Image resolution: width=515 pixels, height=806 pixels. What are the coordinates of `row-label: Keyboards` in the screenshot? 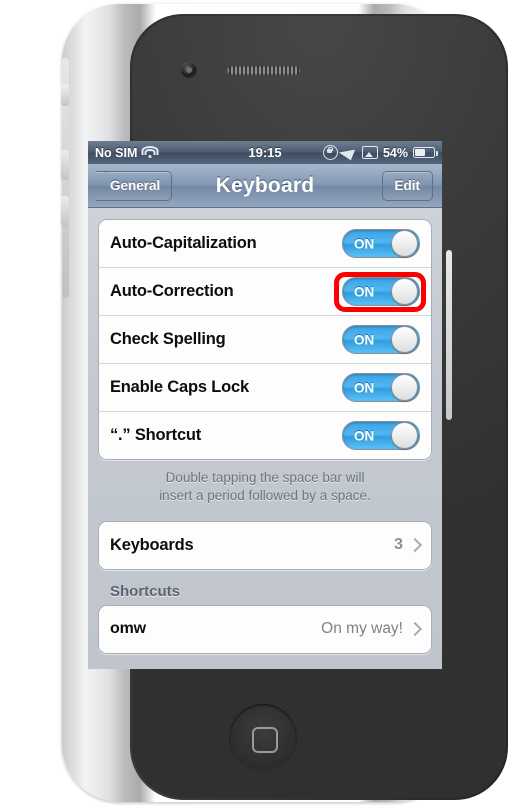 It's located at (152, 544).